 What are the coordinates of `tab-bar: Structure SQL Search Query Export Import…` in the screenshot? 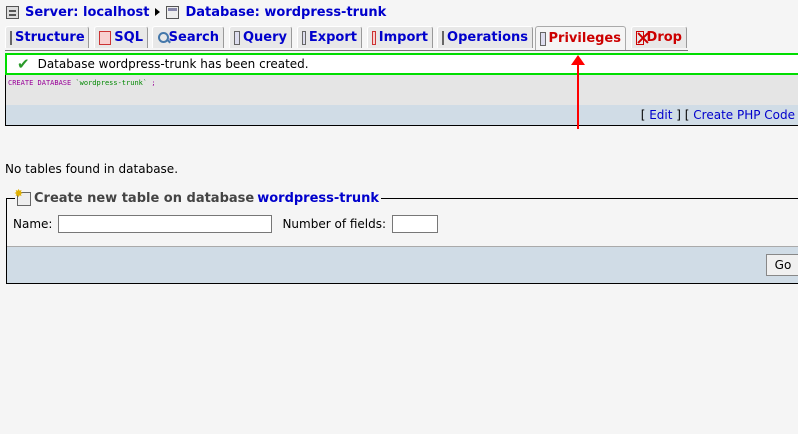 It's located at (346, 38).